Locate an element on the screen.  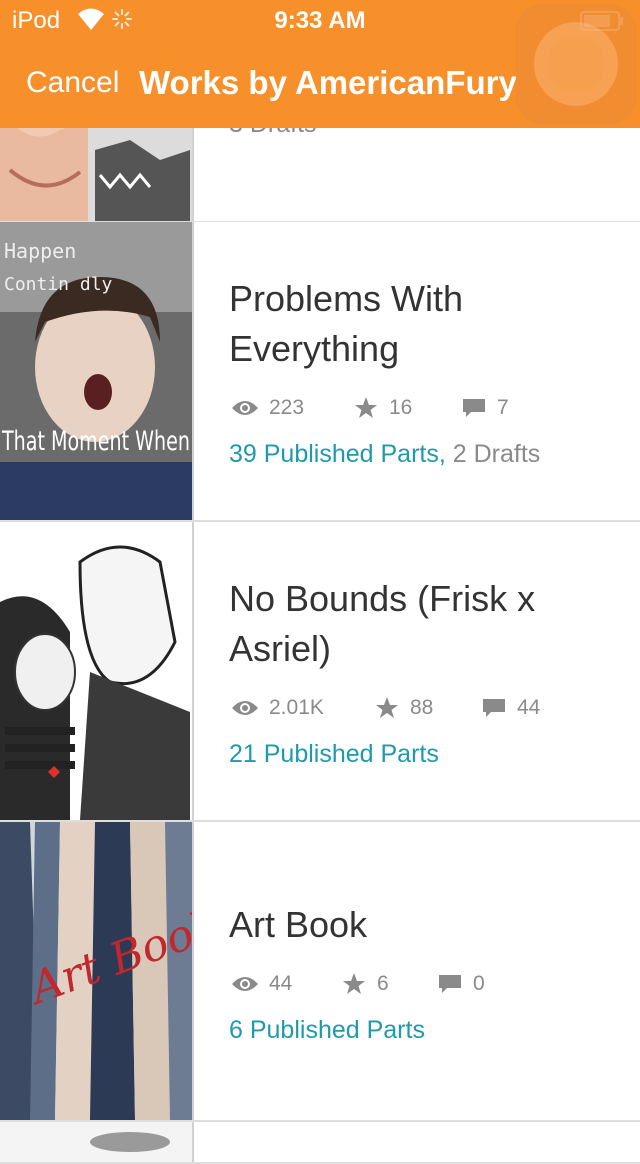
story-title: Problems With Everything is located at coordinates (419, 324).